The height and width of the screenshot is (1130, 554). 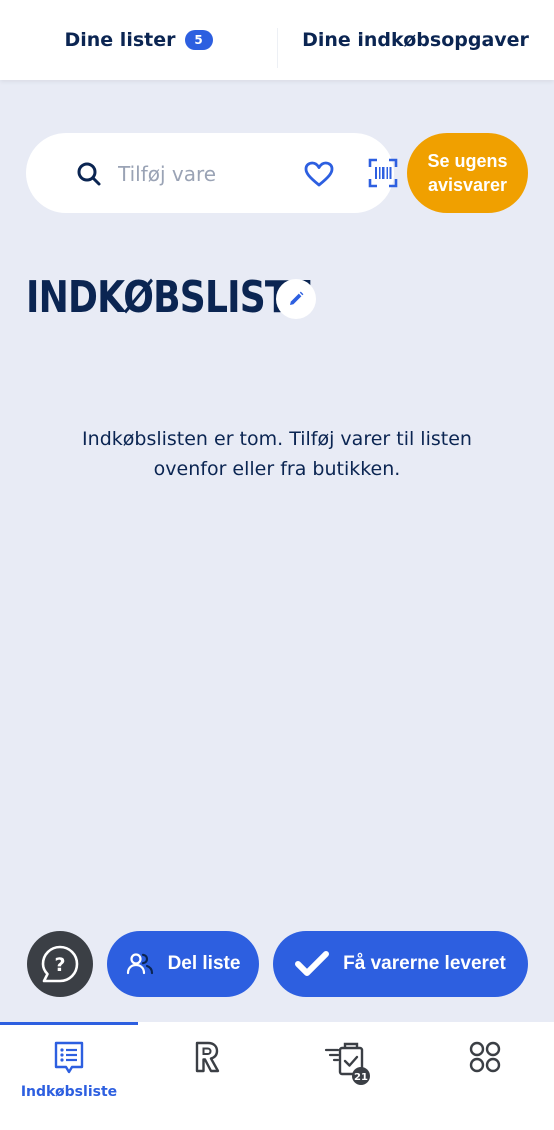 I want to click on nav-item-tasks: 21, so click(x=346, y=1076).